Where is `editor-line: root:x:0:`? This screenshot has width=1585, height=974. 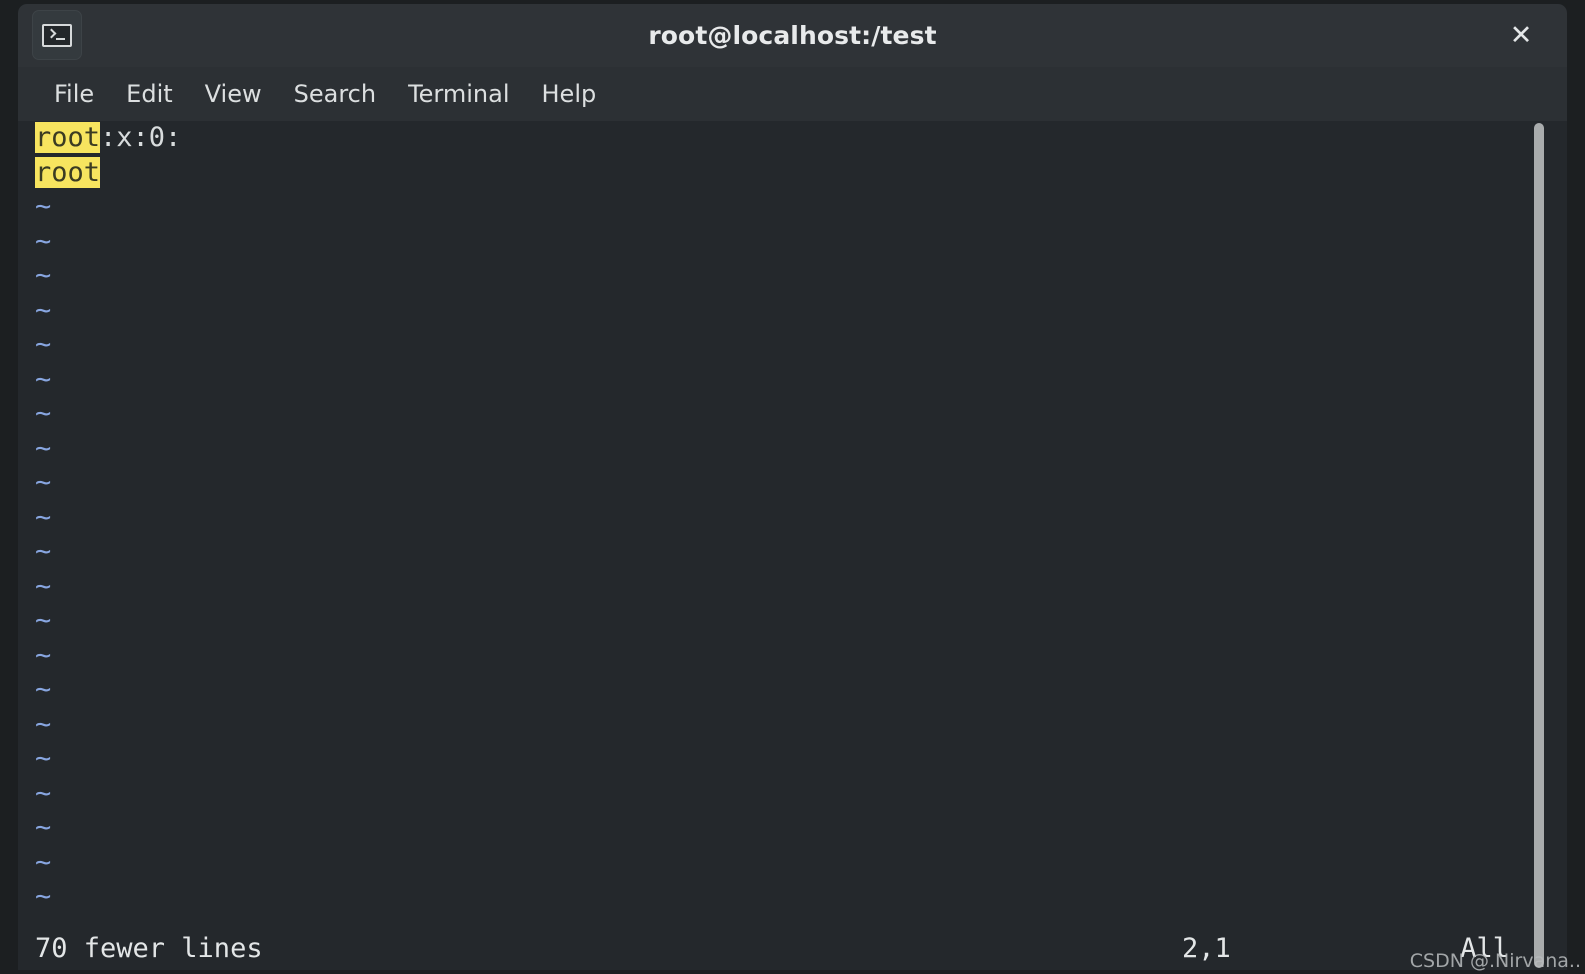 editor-line: root:x:0: is located at coordinates (770, 138).